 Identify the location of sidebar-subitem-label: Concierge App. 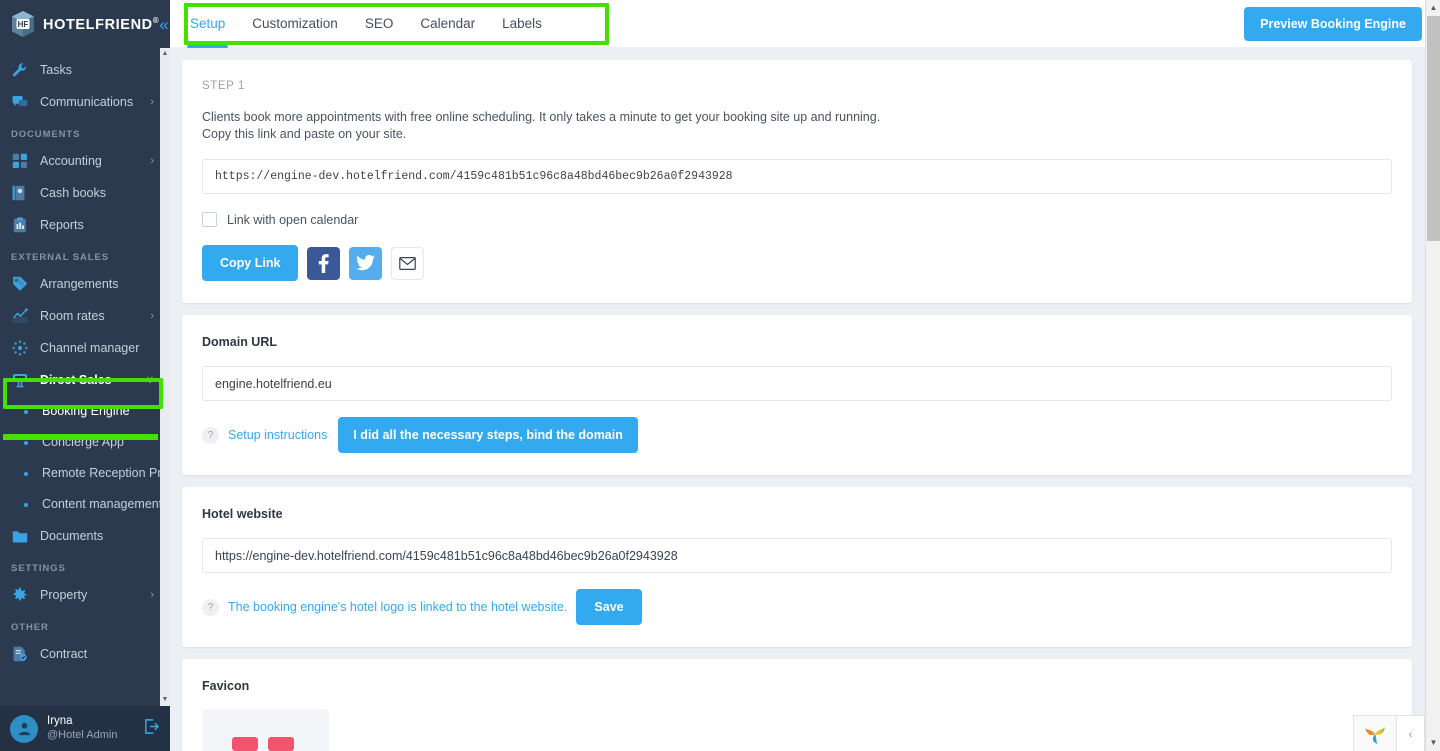
(83, 442).